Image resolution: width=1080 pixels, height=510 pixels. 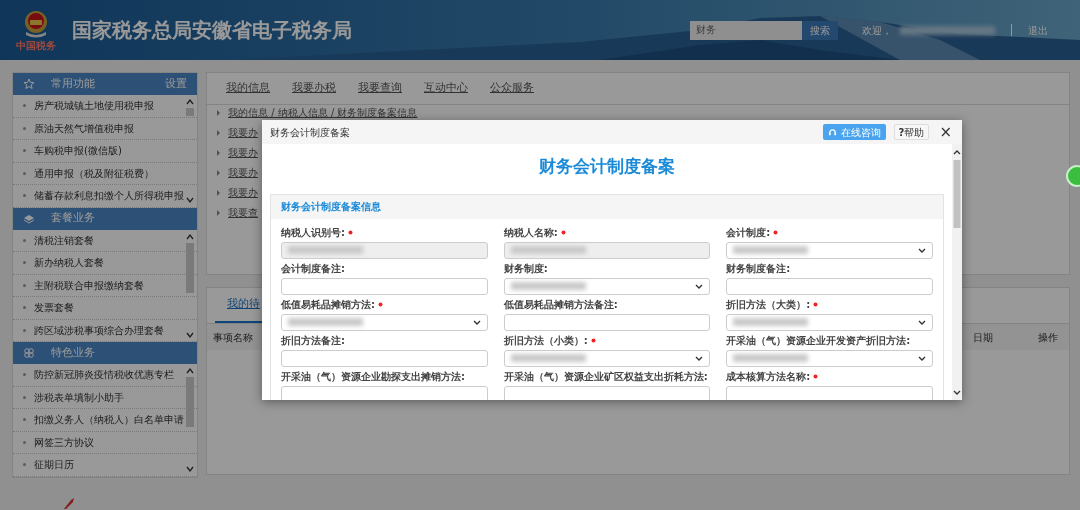 I want to click on clover-icon, so click(x=29, y=353).